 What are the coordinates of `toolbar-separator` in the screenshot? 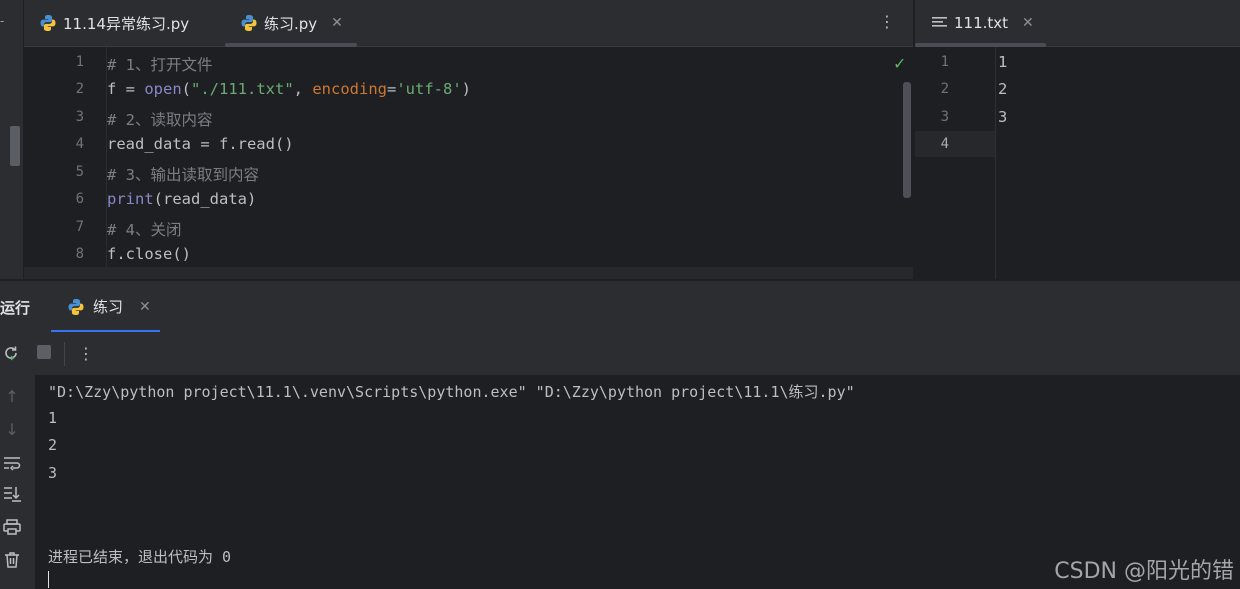 It's located at (64, 354).